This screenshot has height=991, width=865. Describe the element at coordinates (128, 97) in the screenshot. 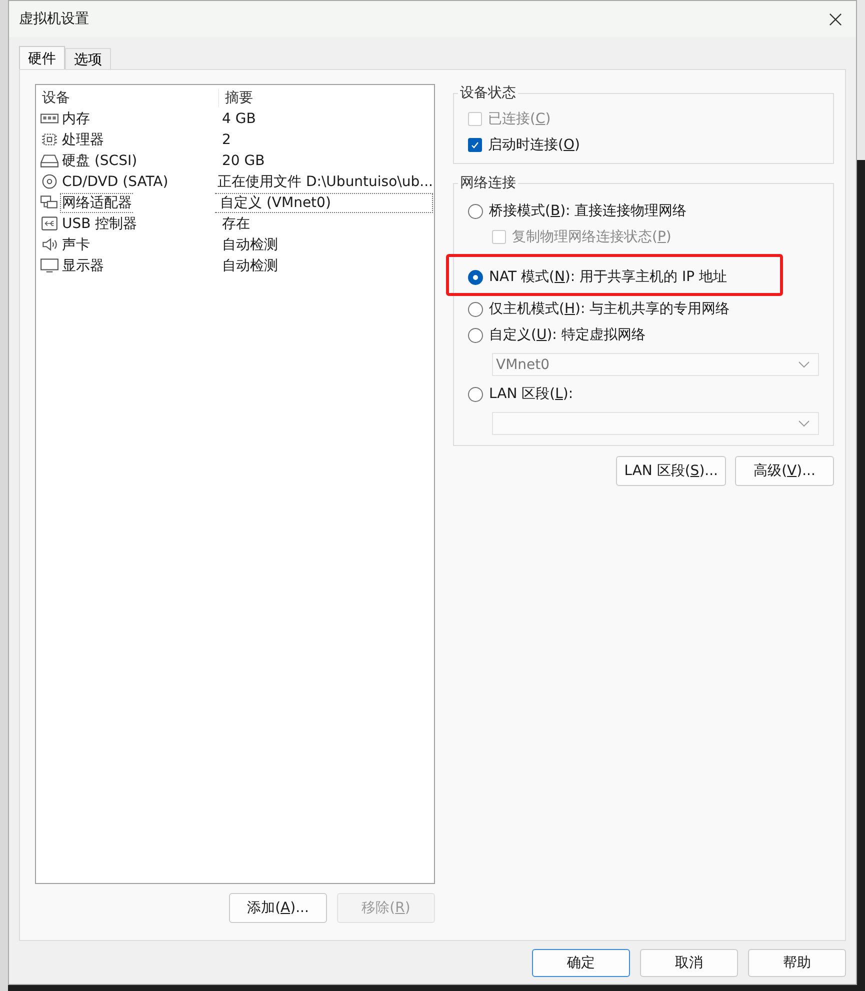

I see `column-header: 设备` at that location.